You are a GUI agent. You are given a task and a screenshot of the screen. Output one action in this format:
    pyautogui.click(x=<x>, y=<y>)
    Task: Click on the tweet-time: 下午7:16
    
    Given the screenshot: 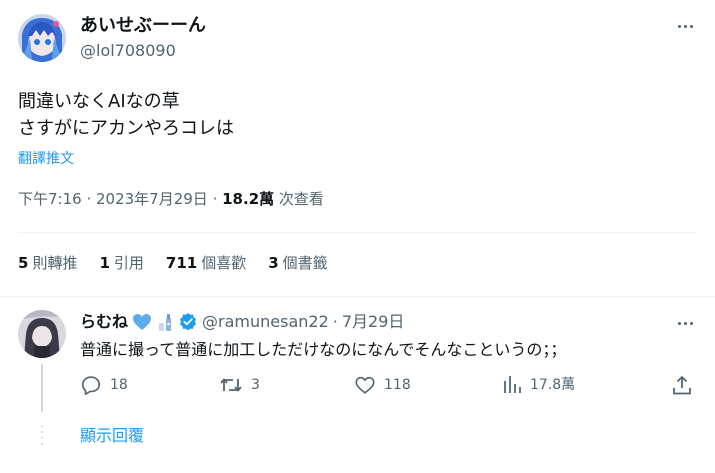 What is the action you would take?
    pyautogui.click(x=50, y=199)
    